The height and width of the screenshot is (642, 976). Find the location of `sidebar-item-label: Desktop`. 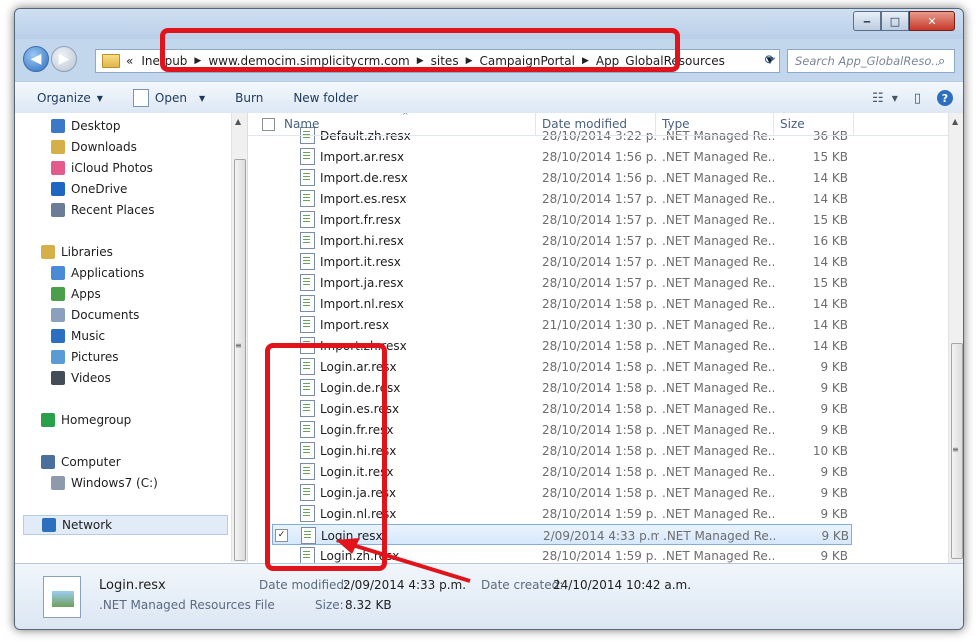

sidebar-item-label: Desktop is located at coordinates (96, 126).